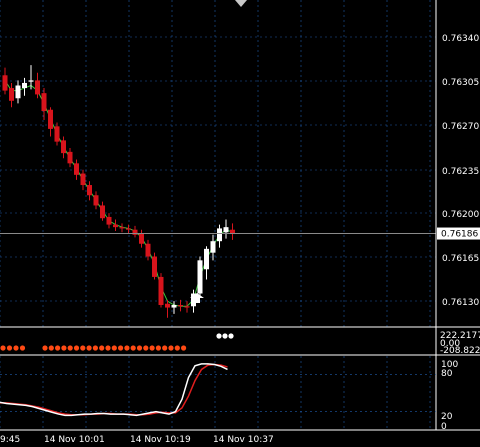 The width and height of the screenshot is (480, 447). What do you see at coordinates (160, 440) in the screenshot?
I see `time-label: 14 Nov 10:19` at bounding box center [160, 440].